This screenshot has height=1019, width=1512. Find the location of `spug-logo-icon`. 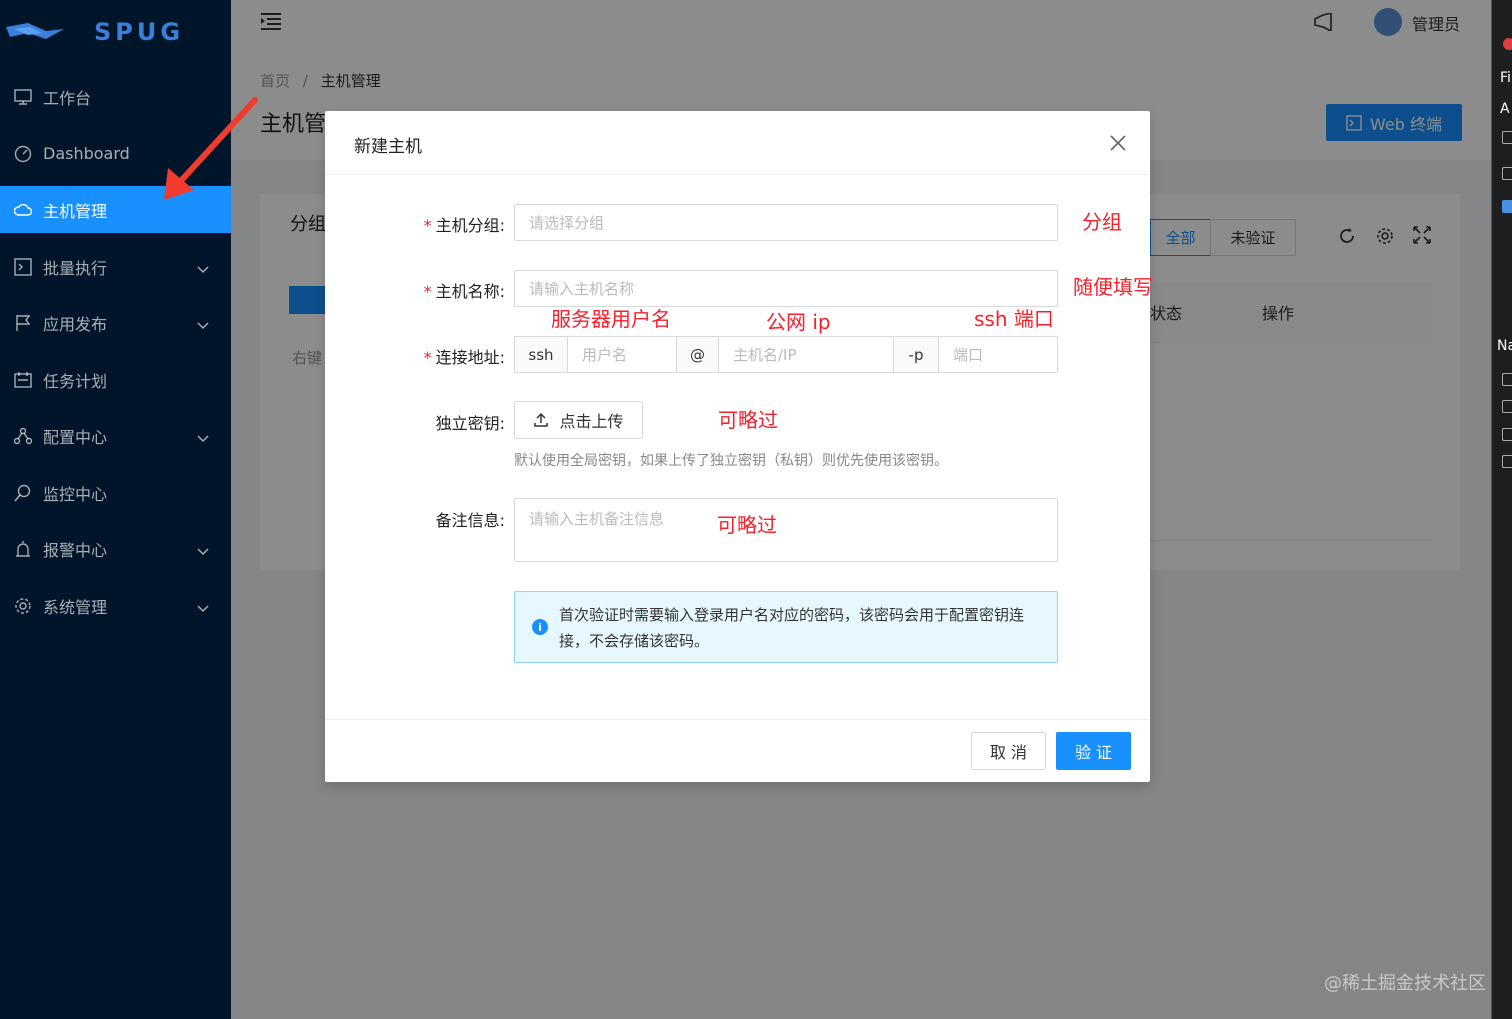

spug-logo-icon is located at coordinates (35, 31).